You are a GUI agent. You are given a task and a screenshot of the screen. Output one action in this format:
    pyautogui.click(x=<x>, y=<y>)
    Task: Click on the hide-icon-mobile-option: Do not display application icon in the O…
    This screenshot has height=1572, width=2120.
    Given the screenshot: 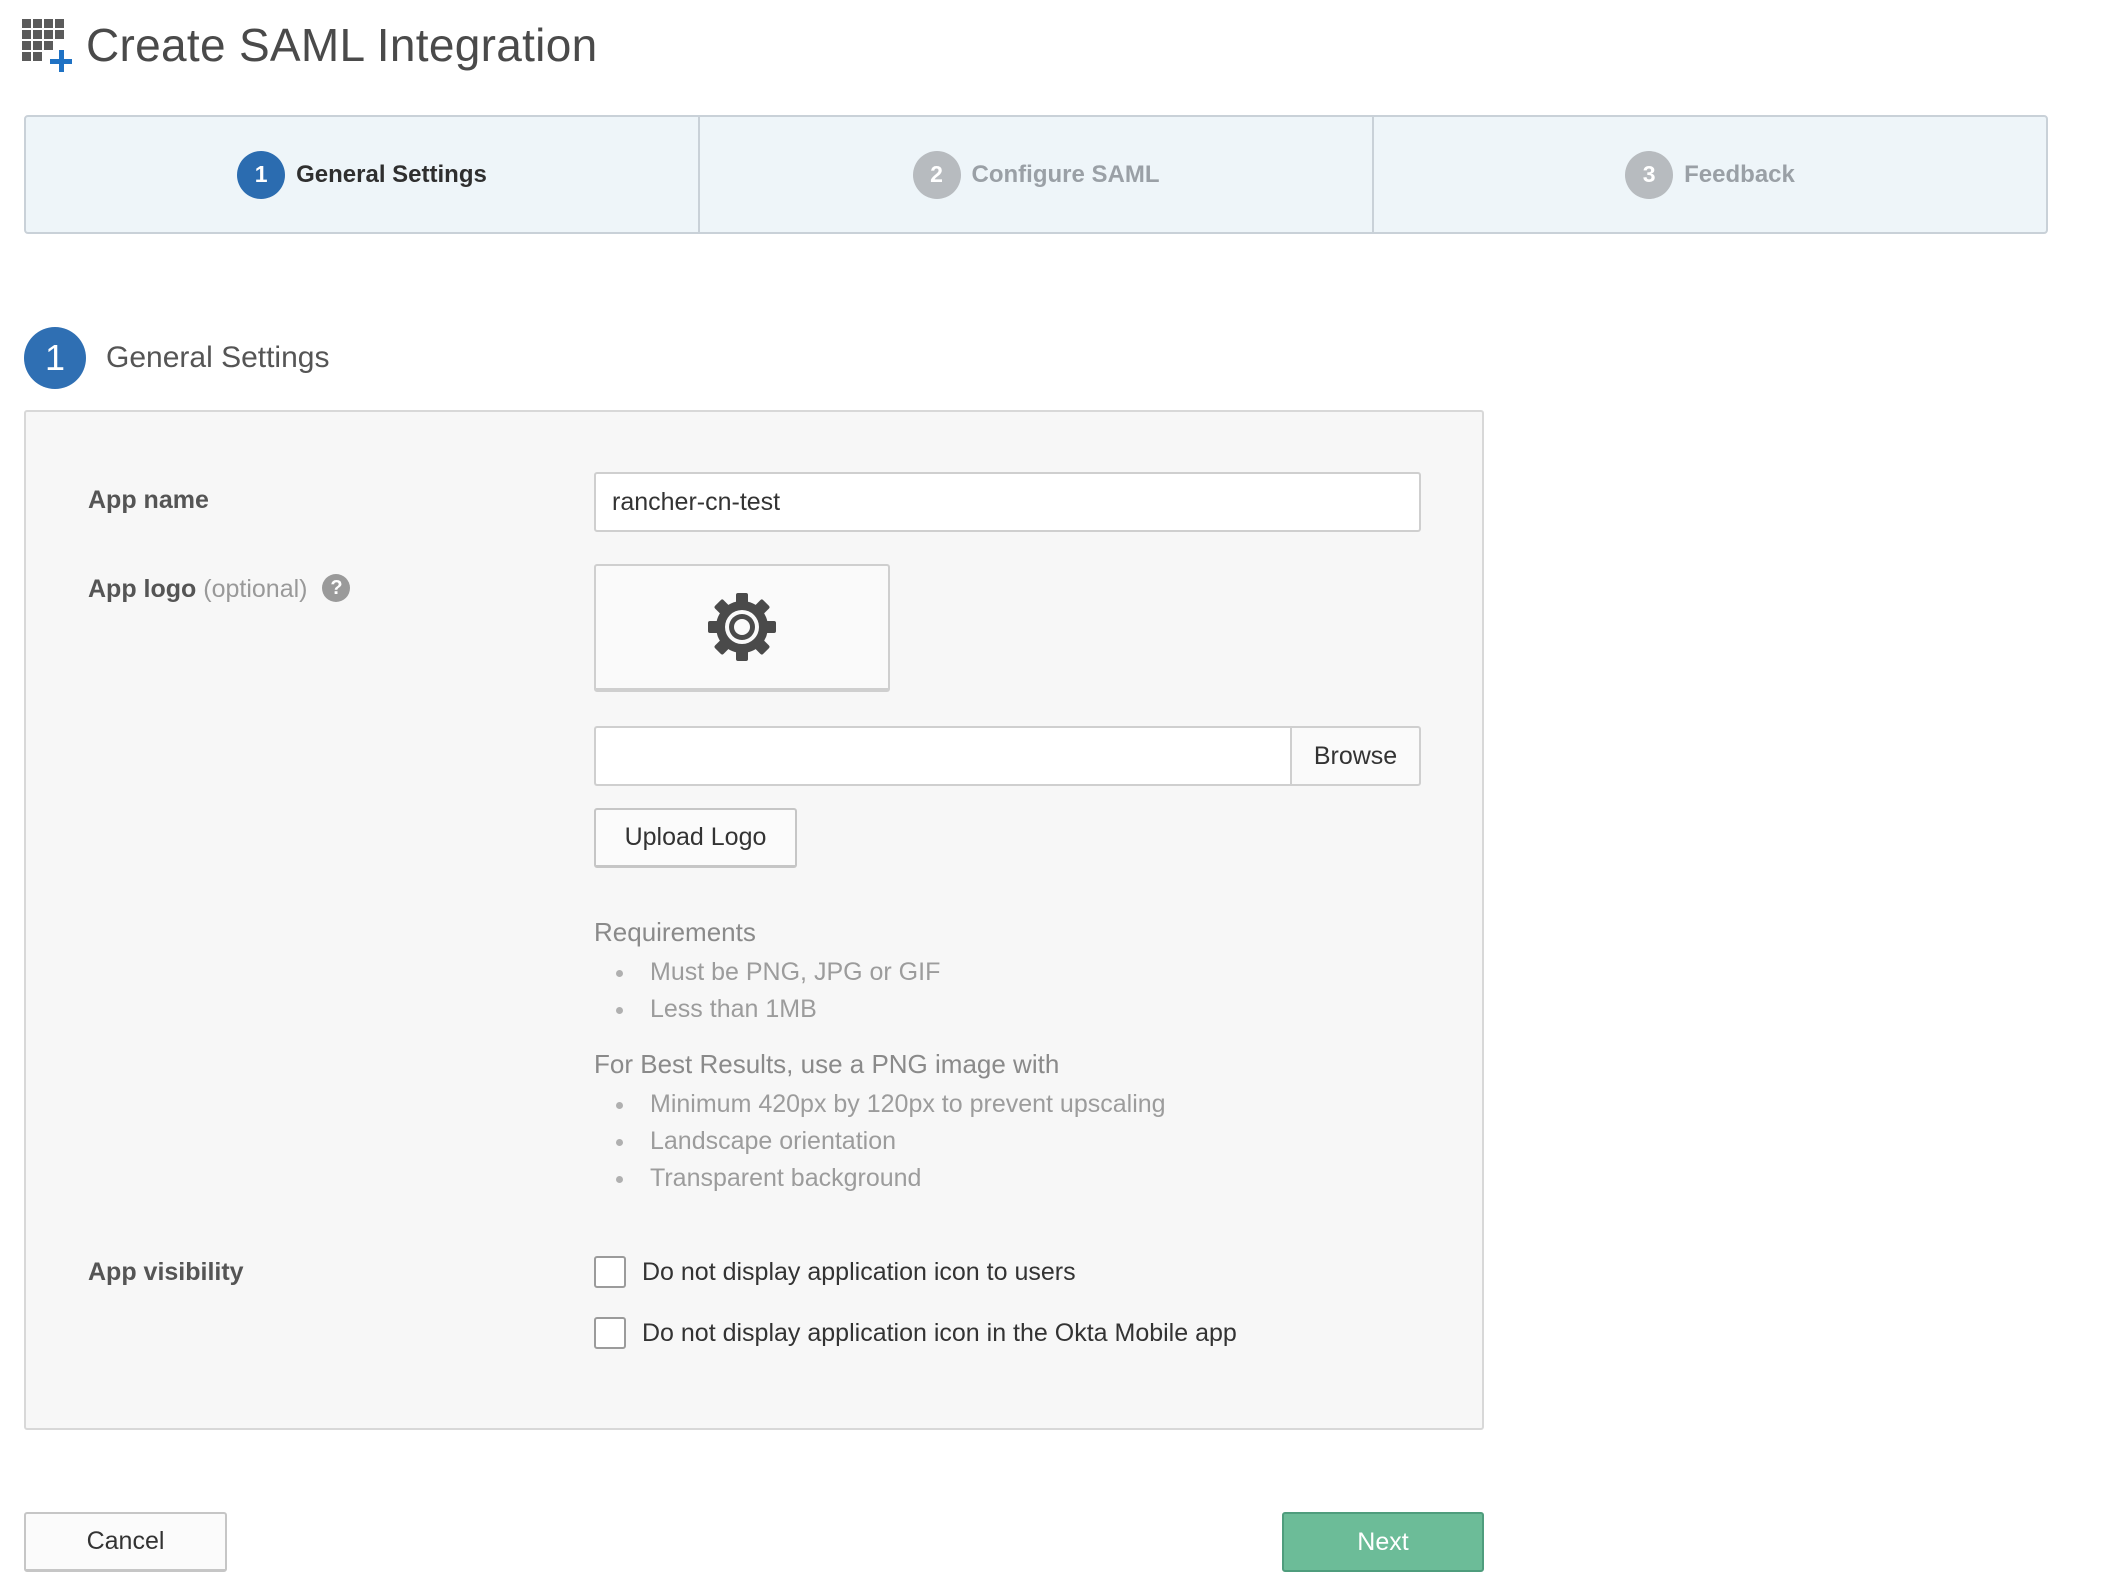 What is the action you would take?
    pyautogui.click(x=915, y=1333)
    